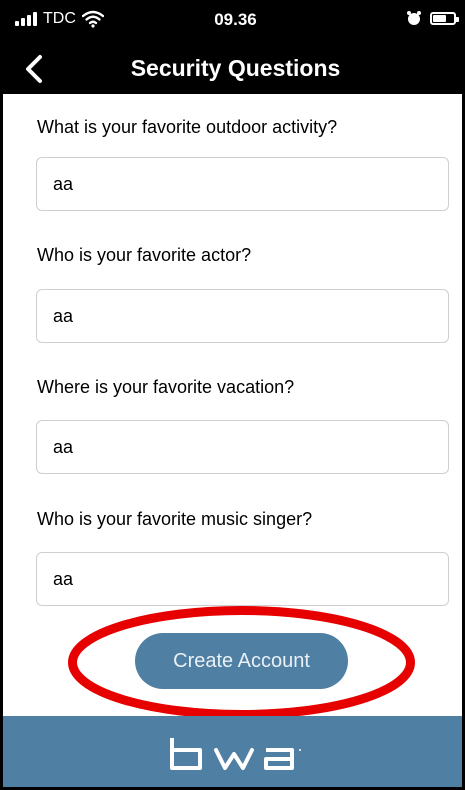  I want to click on status-time: 09.36, so click(235, 19).